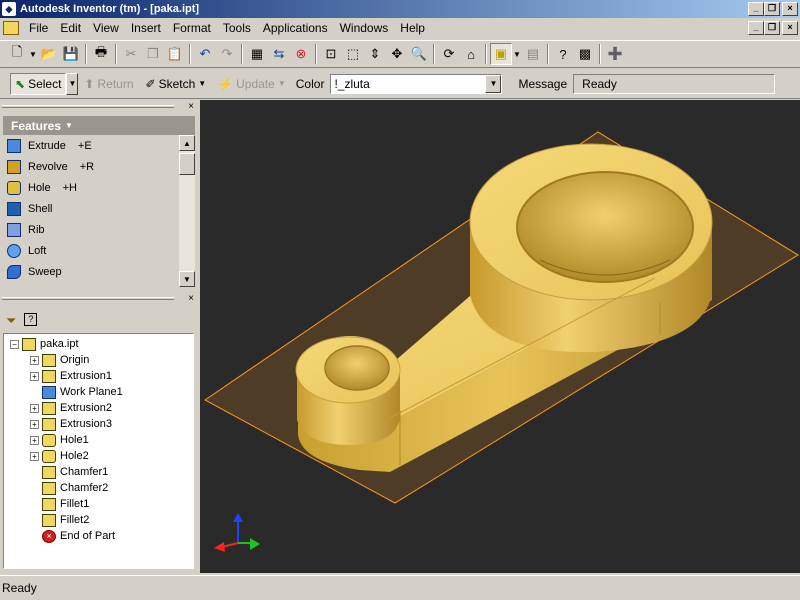  Describe the element at coordinates (71, 54) in the screenshot. I see `save-icon: 💾` at that location.